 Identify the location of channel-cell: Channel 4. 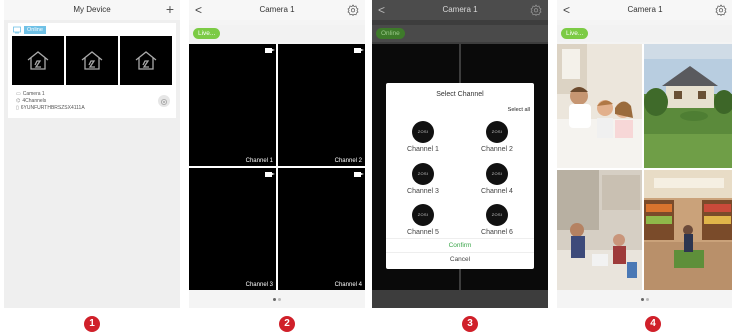
(321, 229).